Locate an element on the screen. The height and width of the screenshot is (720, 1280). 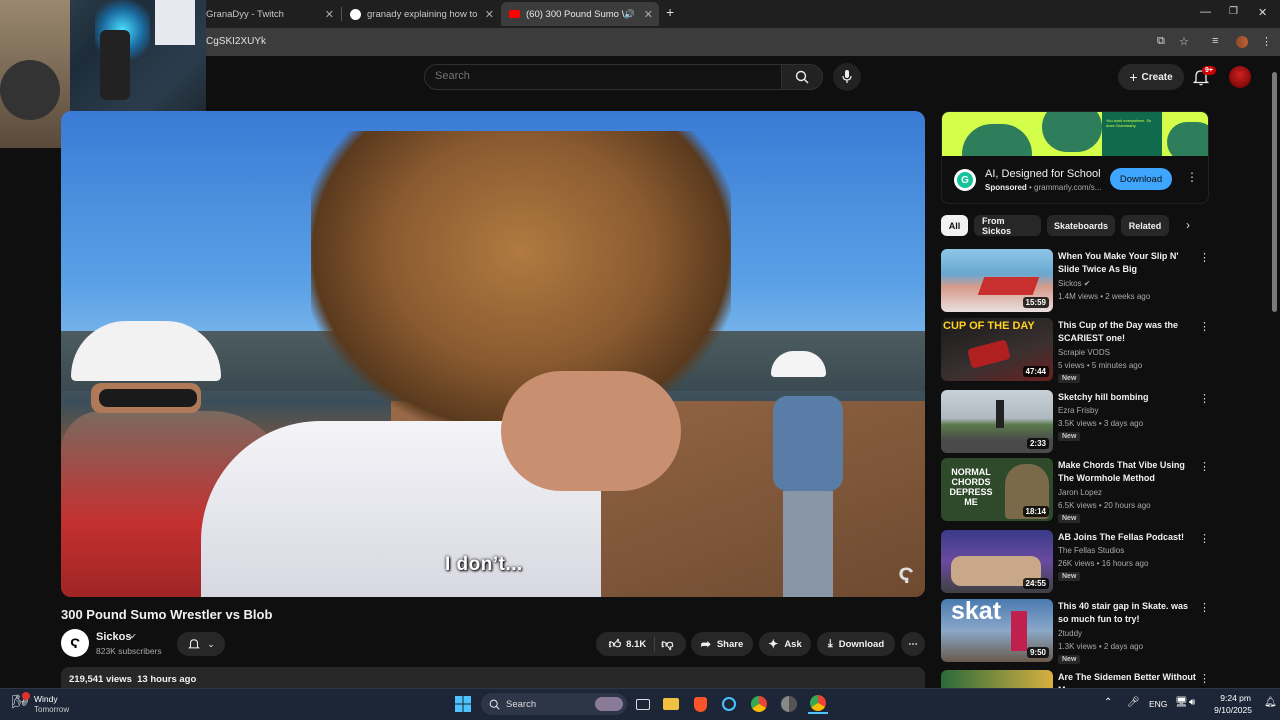
rec-title: Sketchy hill bombing is located at coordinates (1128, 397).